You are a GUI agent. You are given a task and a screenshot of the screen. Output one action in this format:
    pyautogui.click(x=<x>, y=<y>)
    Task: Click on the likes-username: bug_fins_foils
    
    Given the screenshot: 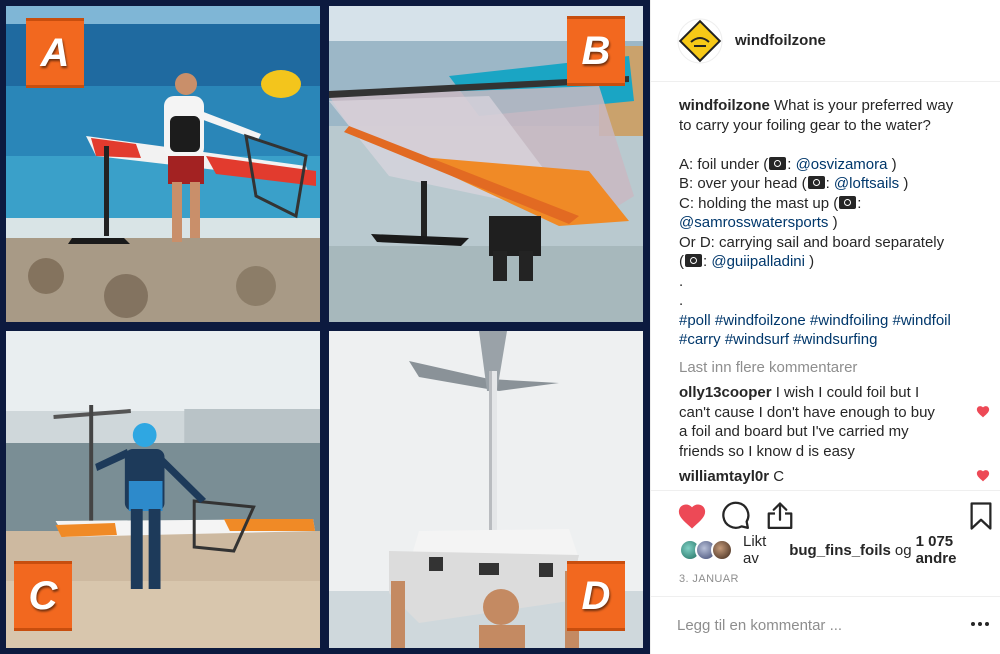 What is the action you would take?
    pyautogui.click(x=840, y=550)
    